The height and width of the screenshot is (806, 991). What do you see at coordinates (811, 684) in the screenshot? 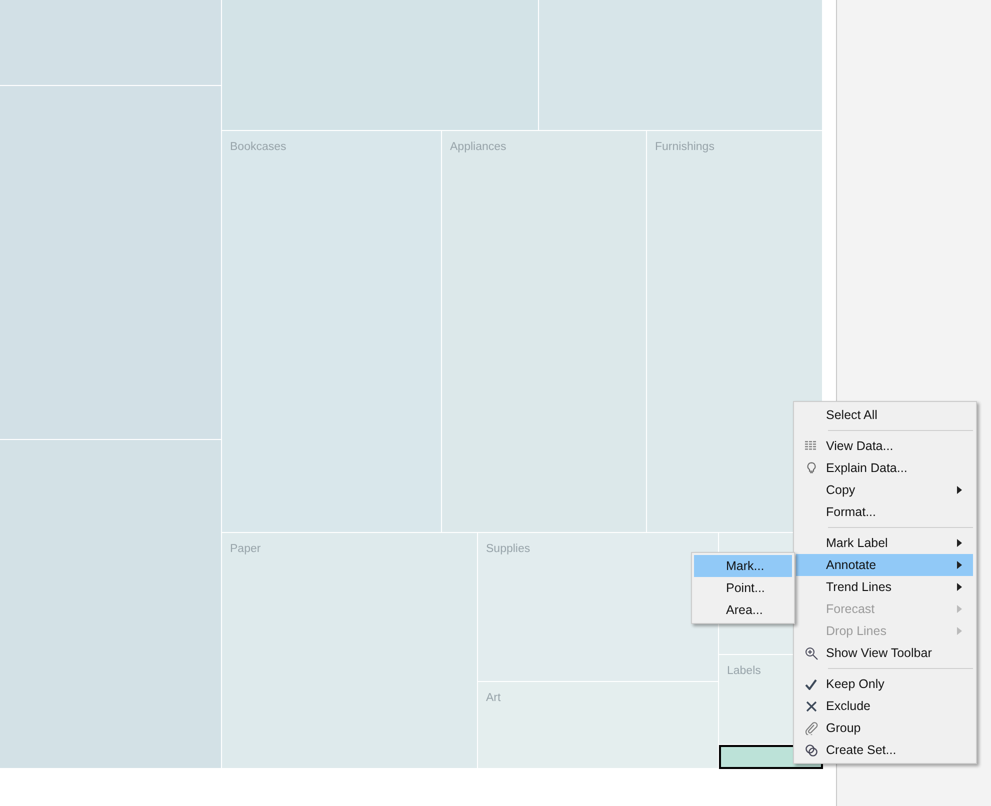
I see `checkmark-icon` at bounding box center [811, 684].